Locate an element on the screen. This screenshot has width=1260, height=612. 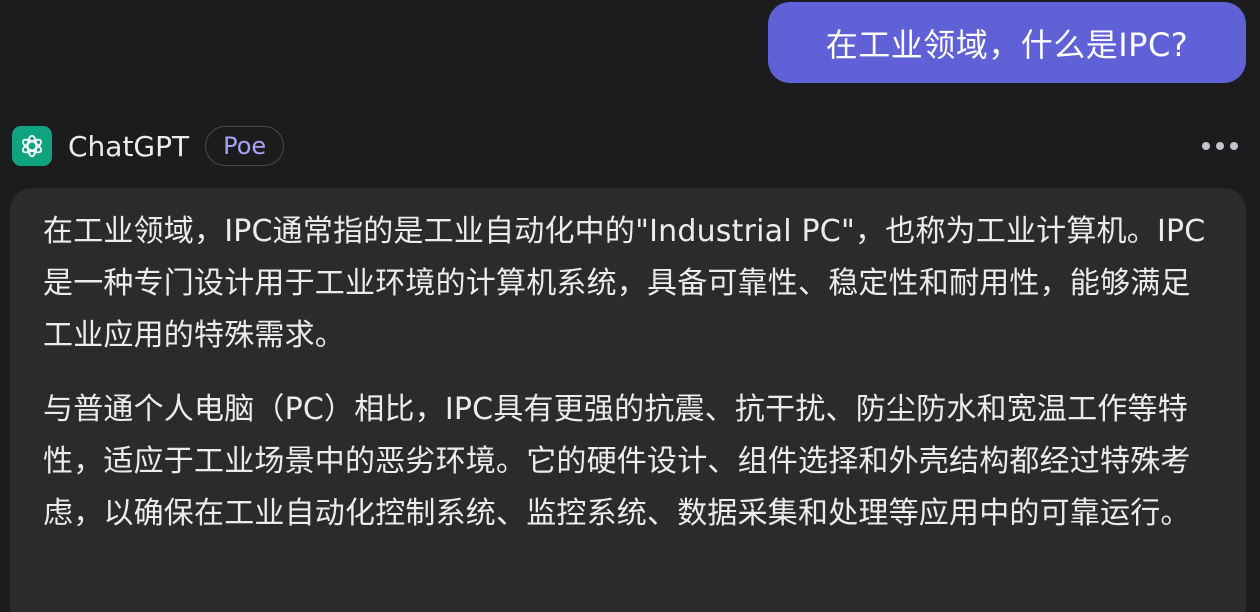
user-message-text: 在工业领域，什么是IPC? is located at coordinates (1007, 44).